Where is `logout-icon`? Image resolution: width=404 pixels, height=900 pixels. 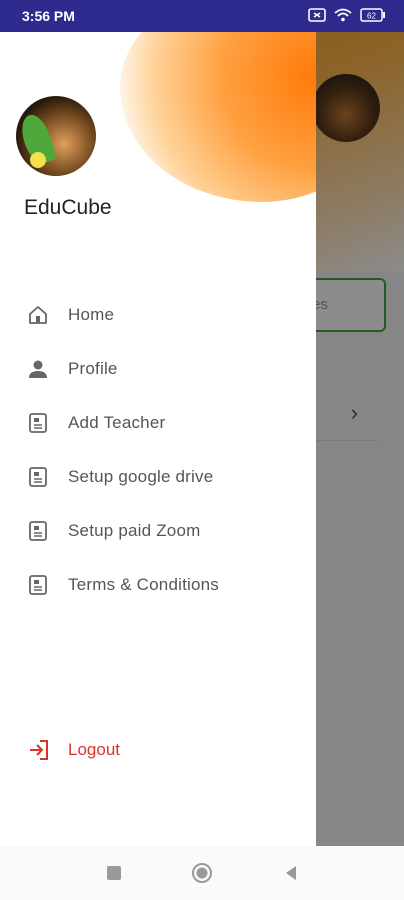
logout-icon is located at coordinates (39, 750).